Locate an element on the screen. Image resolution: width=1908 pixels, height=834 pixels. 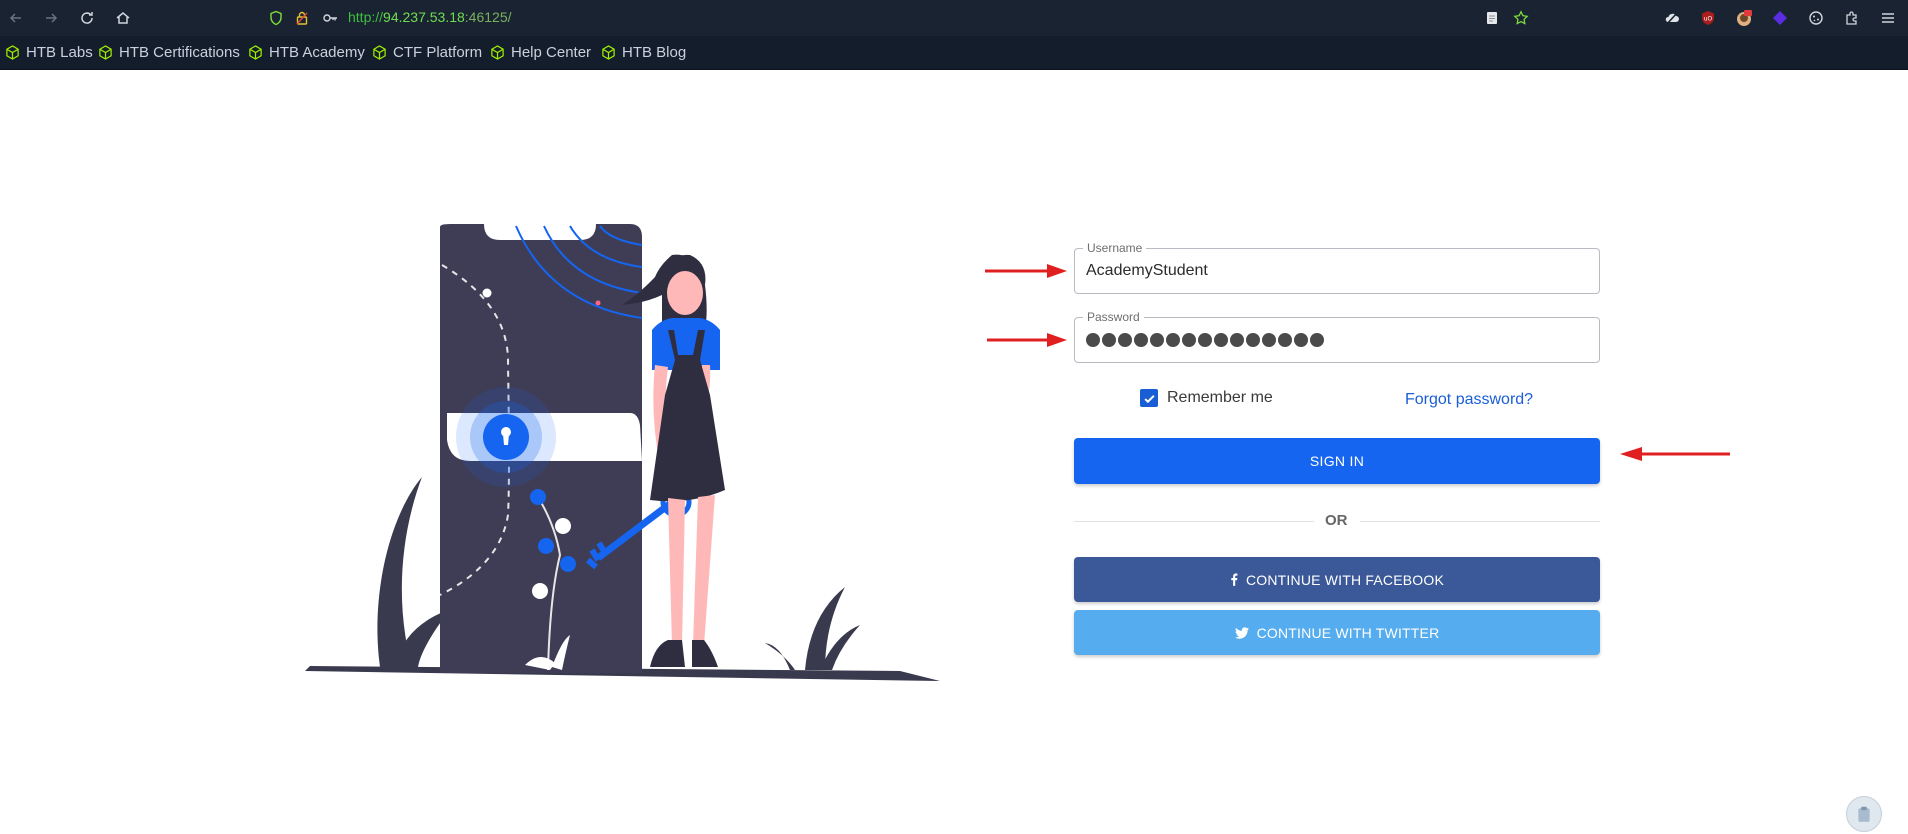
forgot-password-link: Forgot password? is located at coordinates (1469, 400).